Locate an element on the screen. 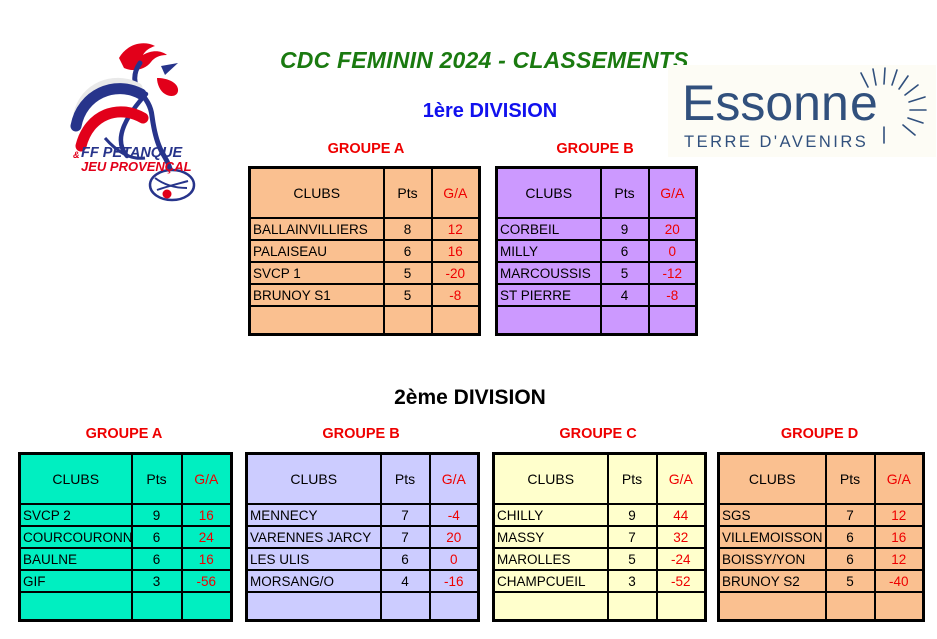 Image resolution: width=937 pixels, height=639 pixels. table-row: CHILLY 9 44 is located at coordinates (599, 515).